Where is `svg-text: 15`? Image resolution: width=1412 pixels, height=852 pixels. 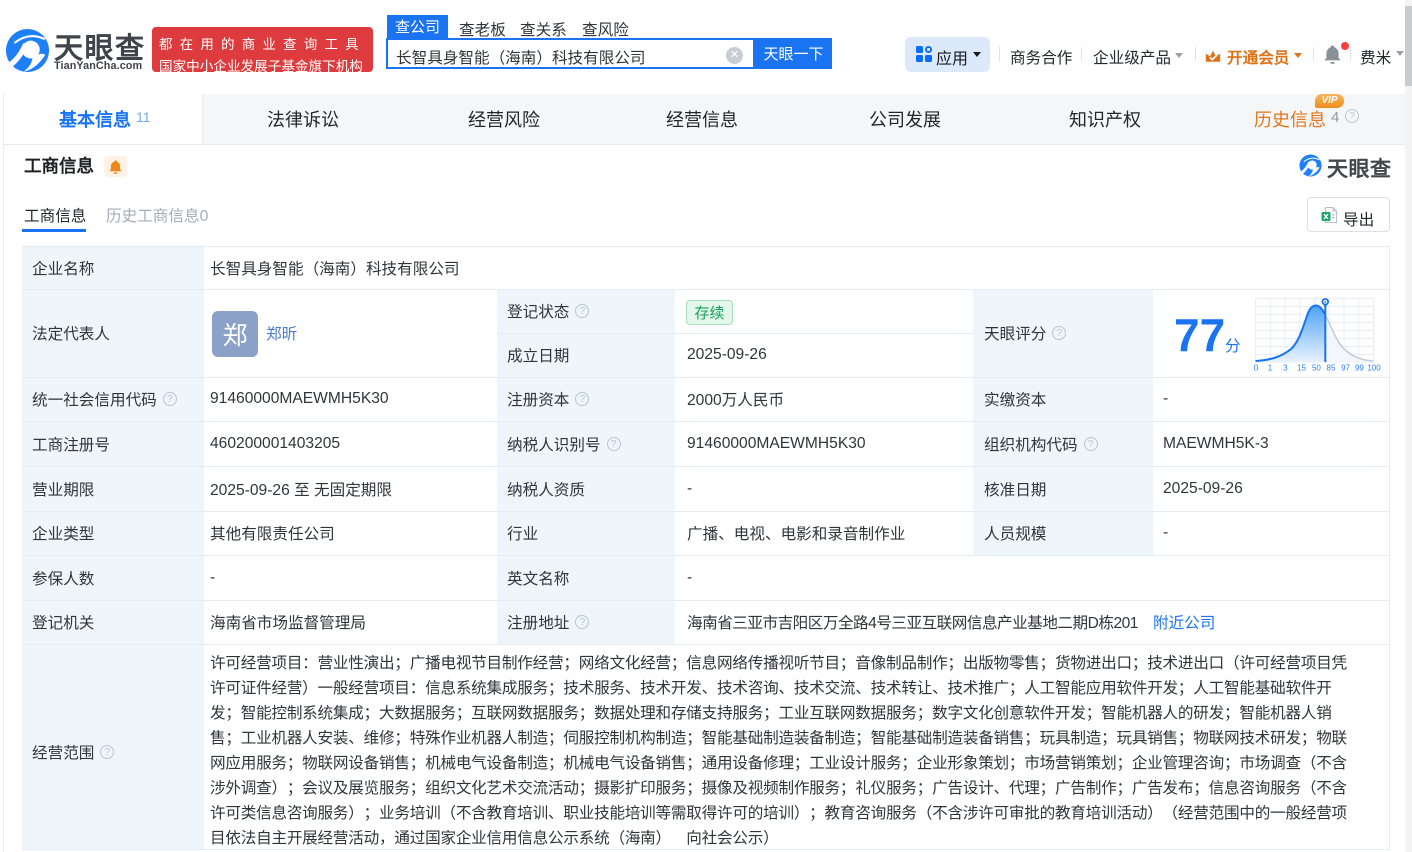
svg-text: 15 is located at coordinates (1301, 368).